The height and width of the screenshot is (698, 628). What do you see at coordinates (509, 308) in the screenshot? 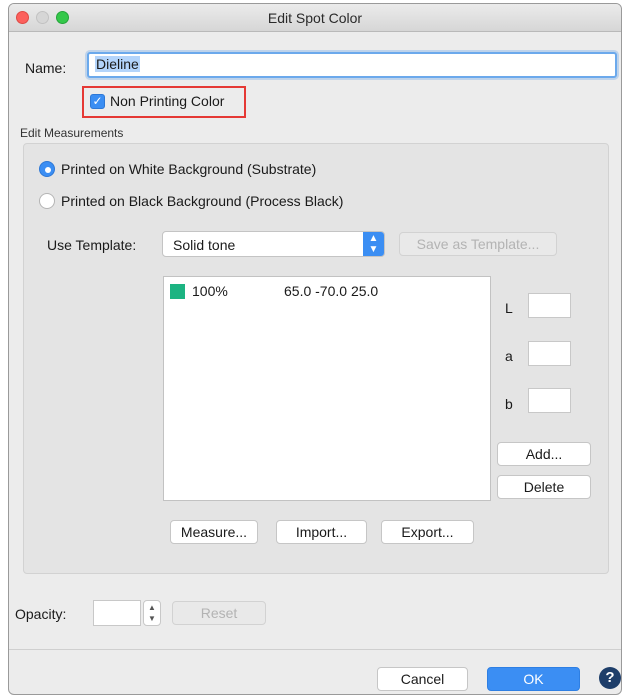
I see `l-channel-label: L` at bounding box center [509, 308].